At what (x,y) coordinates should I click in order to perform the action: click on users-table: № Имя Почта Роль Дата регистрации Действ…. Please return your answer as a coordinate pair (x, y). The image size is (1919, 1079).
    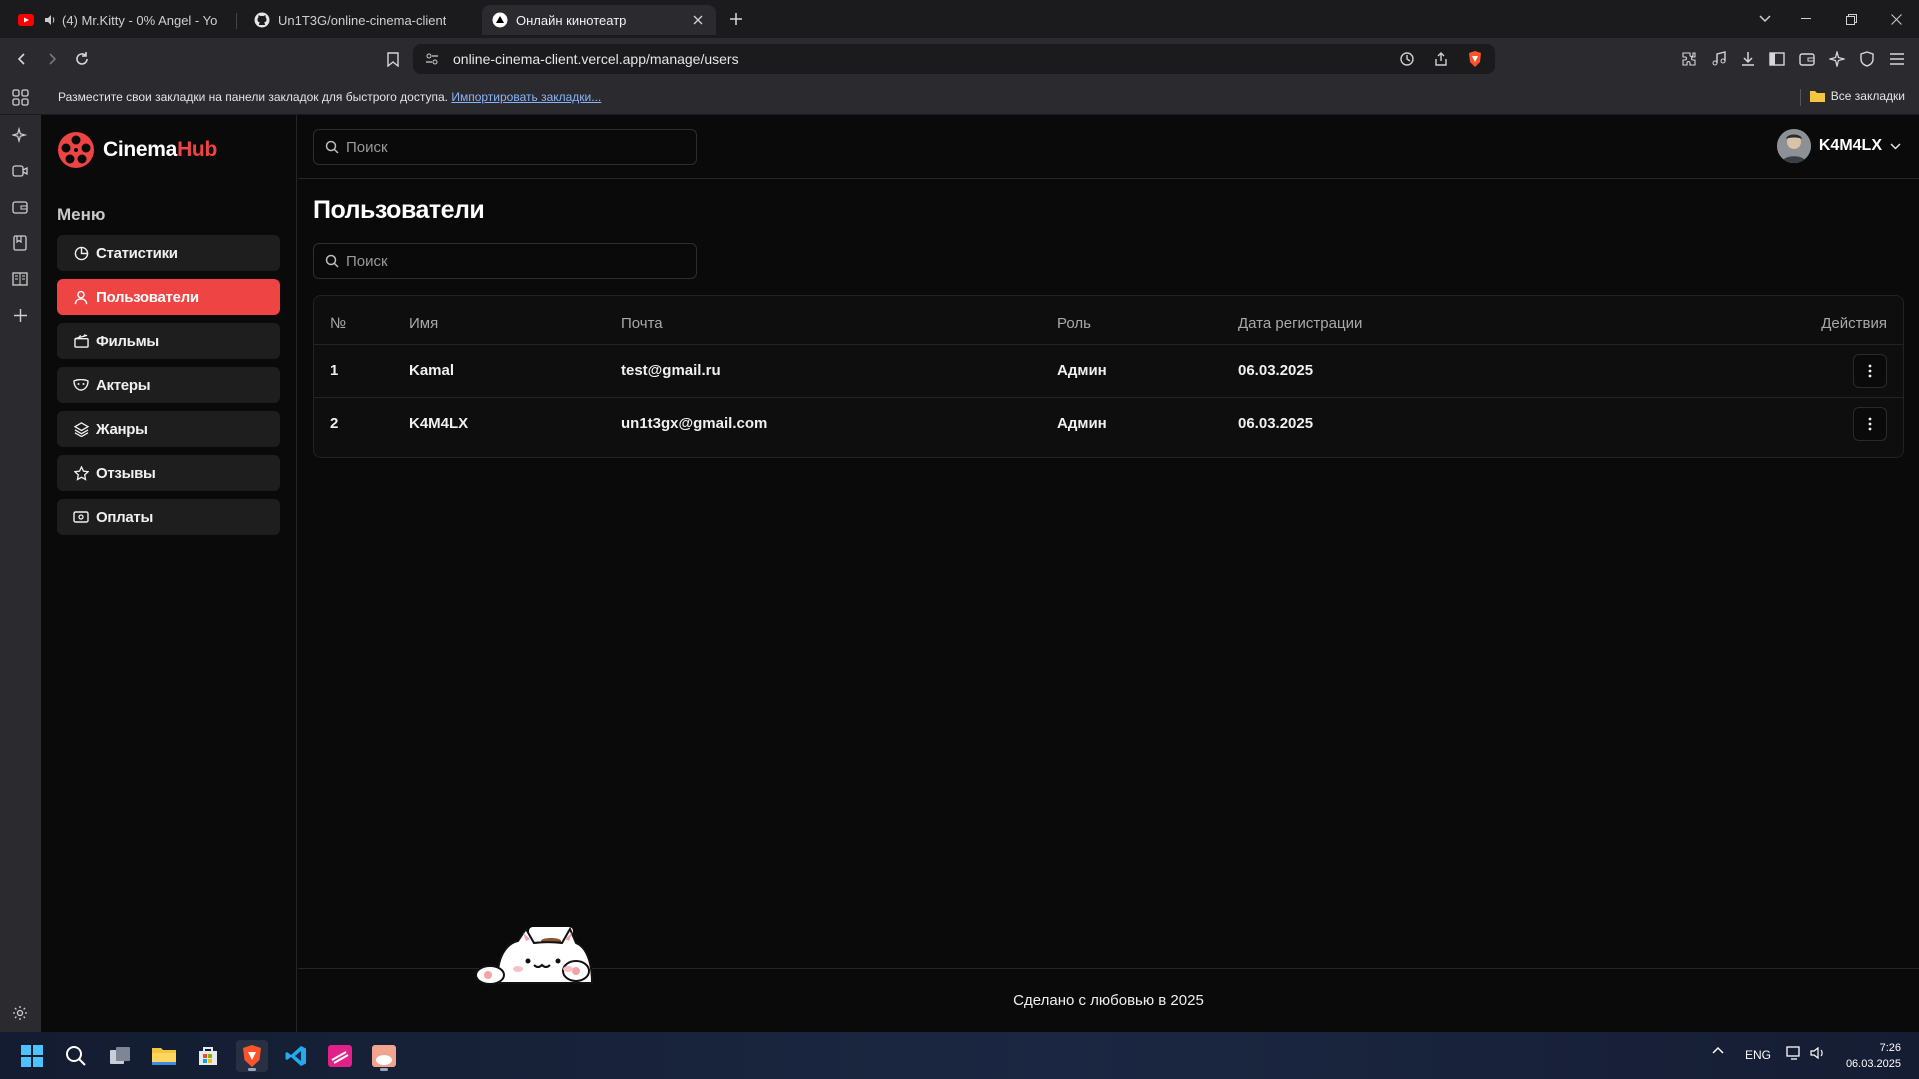
    Looking at the image, I should click on (1108, 373).